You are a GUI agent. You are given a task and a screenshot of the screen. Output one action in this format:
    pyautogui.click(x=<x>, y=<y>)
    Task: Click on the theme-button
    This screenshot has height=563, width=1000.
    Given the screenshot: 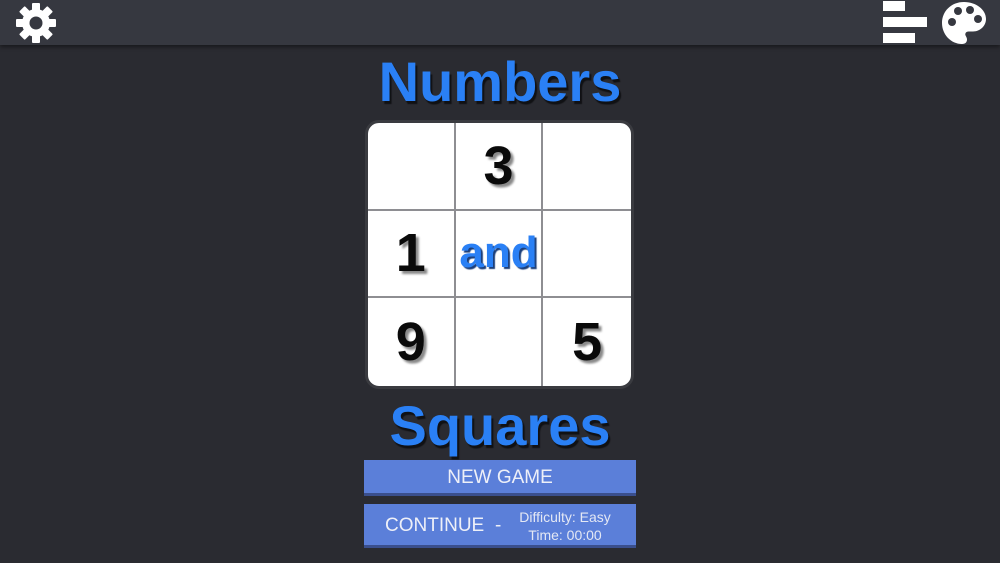 What is the action you would take?
    pyautogui.click(x=964, y=23)
    